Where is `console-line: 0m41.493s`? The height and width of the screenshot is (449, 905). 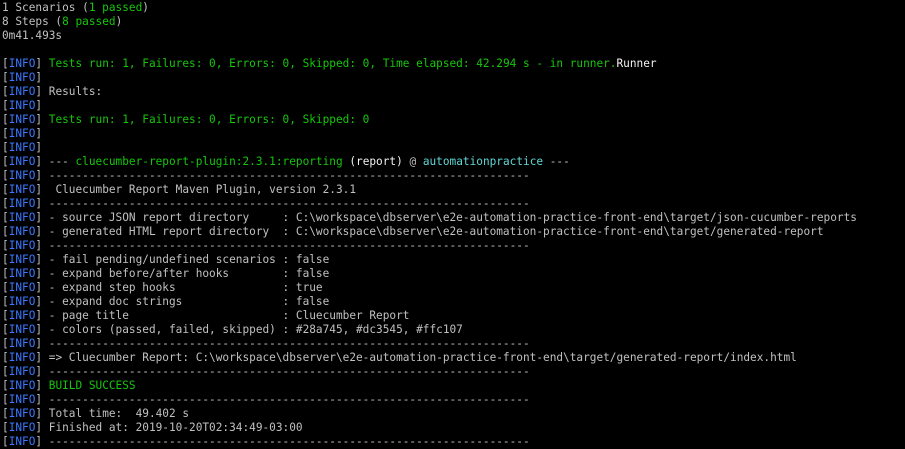
console-line: 0m41.493s is located at coordinates (453, 36).